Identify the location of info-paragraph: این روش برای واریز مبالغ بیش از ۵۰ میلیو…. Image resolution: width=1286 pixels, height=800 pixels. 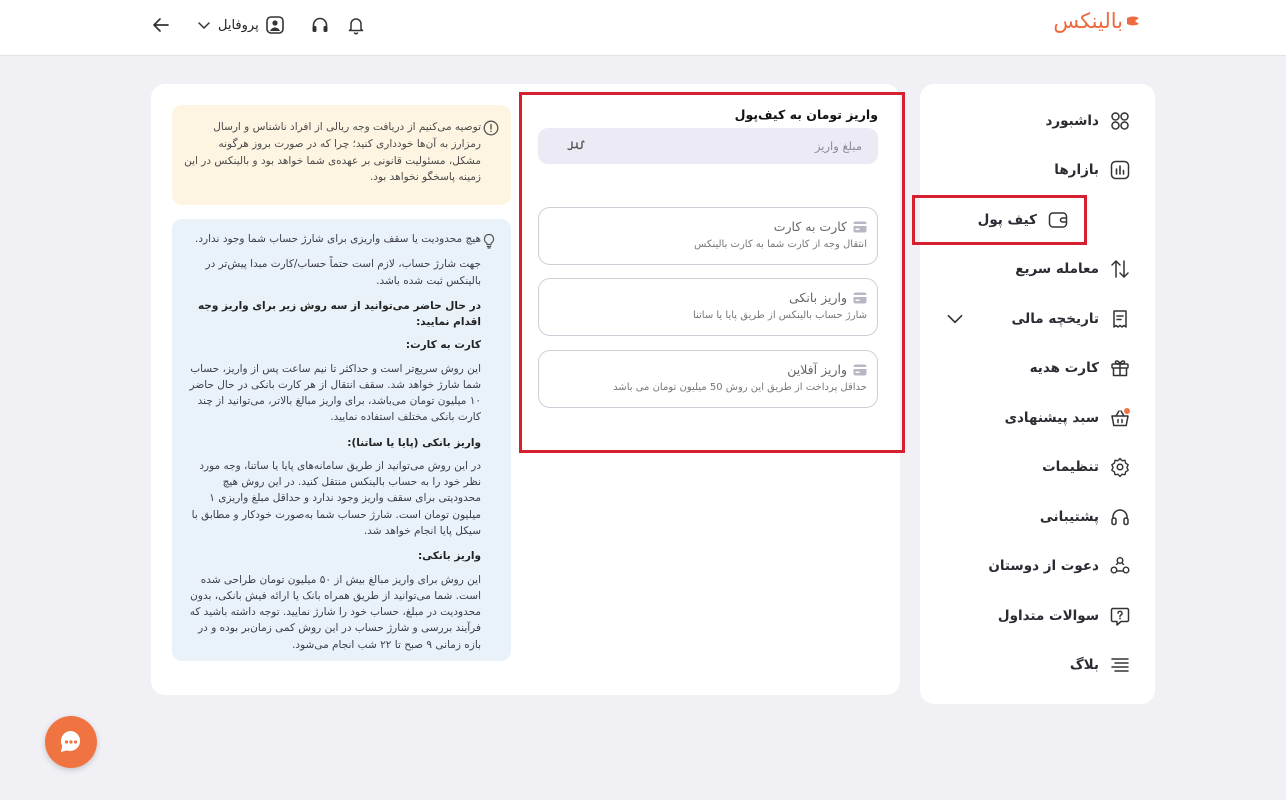
(335, 612).